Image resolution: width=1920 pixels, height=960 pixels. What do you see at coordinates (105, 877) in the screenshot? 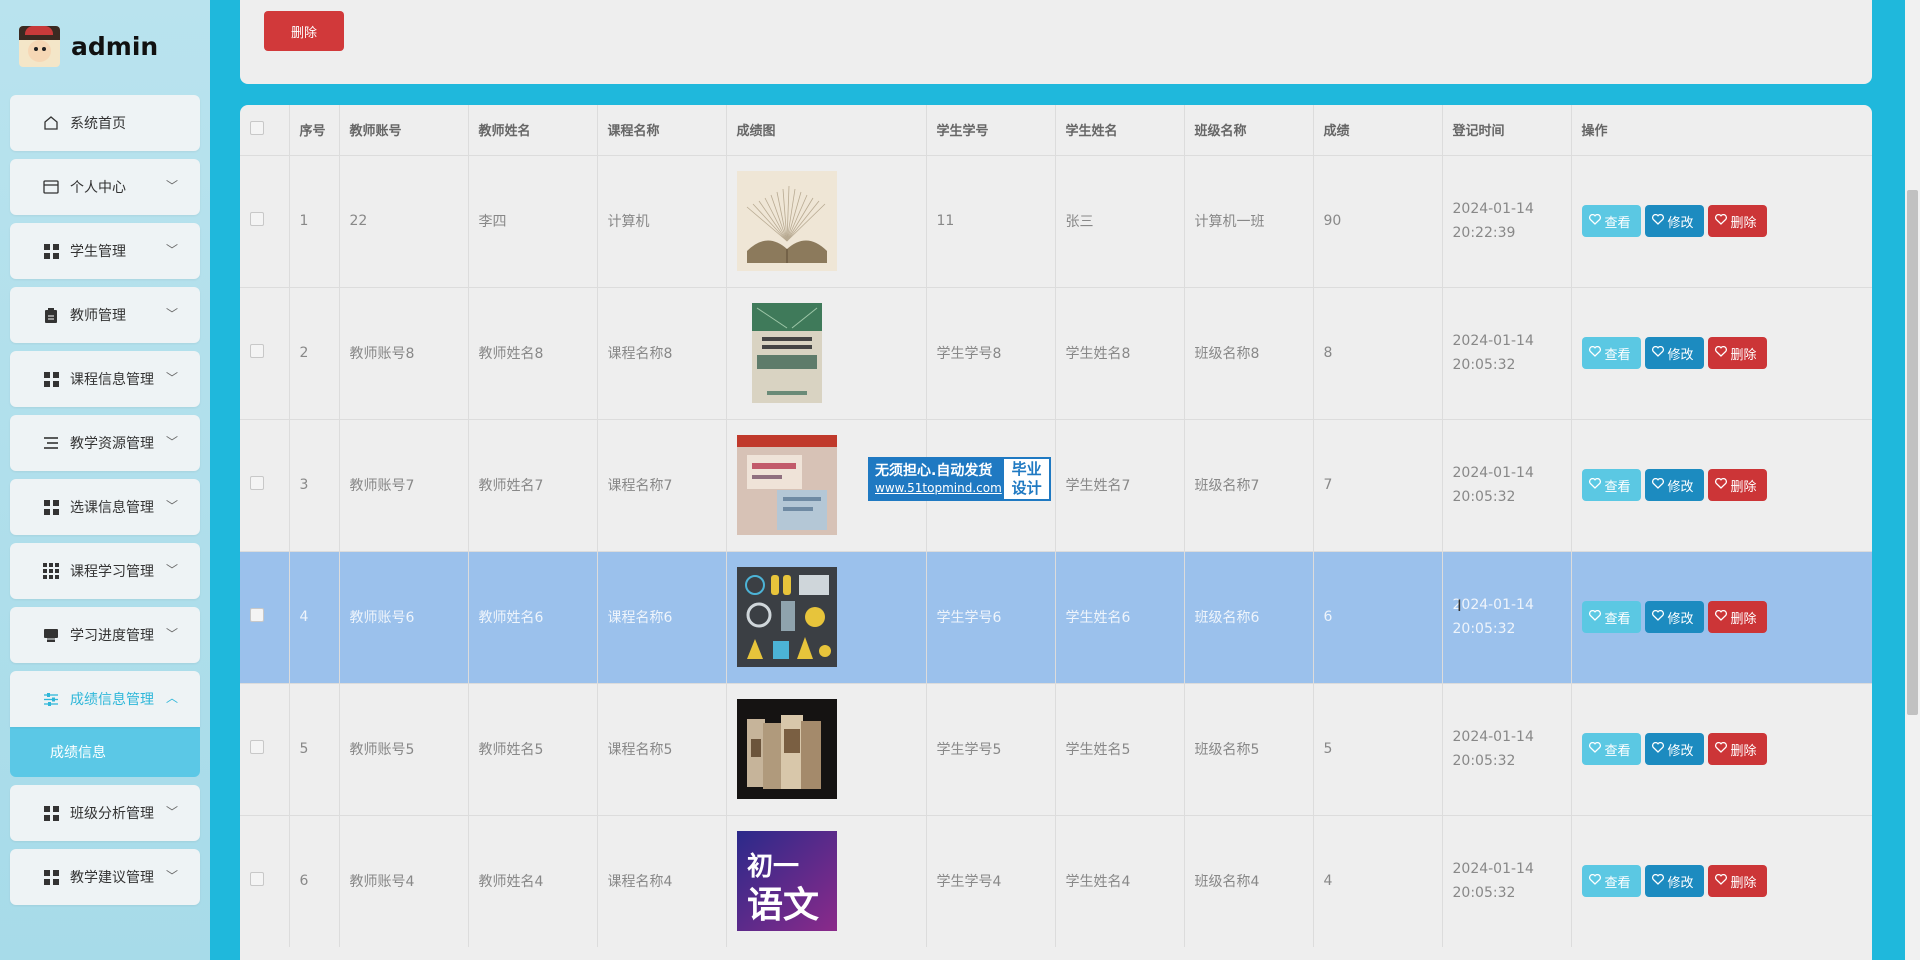
I see `sidebar-item-teaching-advice: 教学建议管理 ﹀` at bounding box center [105, 877].